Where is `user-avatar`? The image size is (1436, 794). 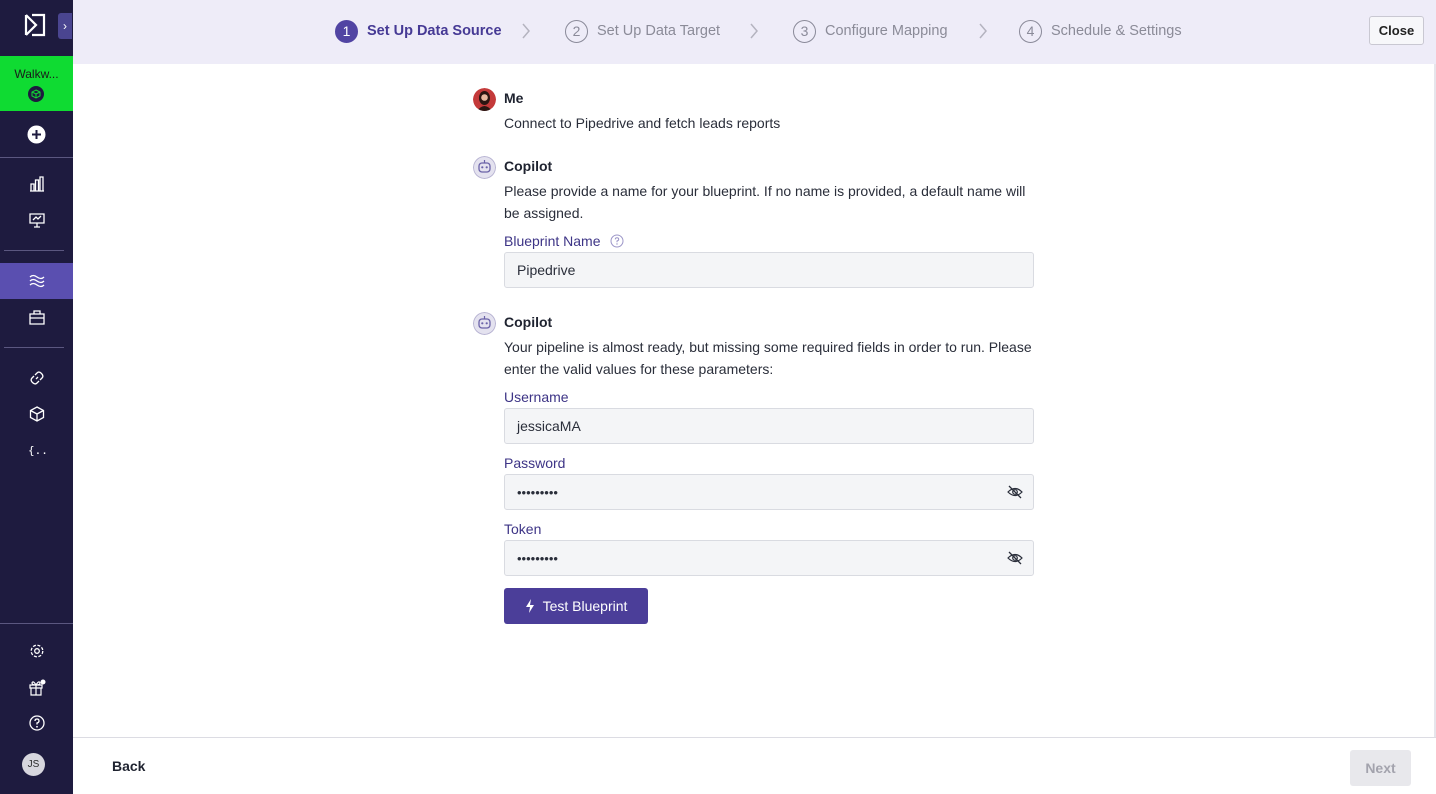
user-avatar is located at coordinates (484, 99).